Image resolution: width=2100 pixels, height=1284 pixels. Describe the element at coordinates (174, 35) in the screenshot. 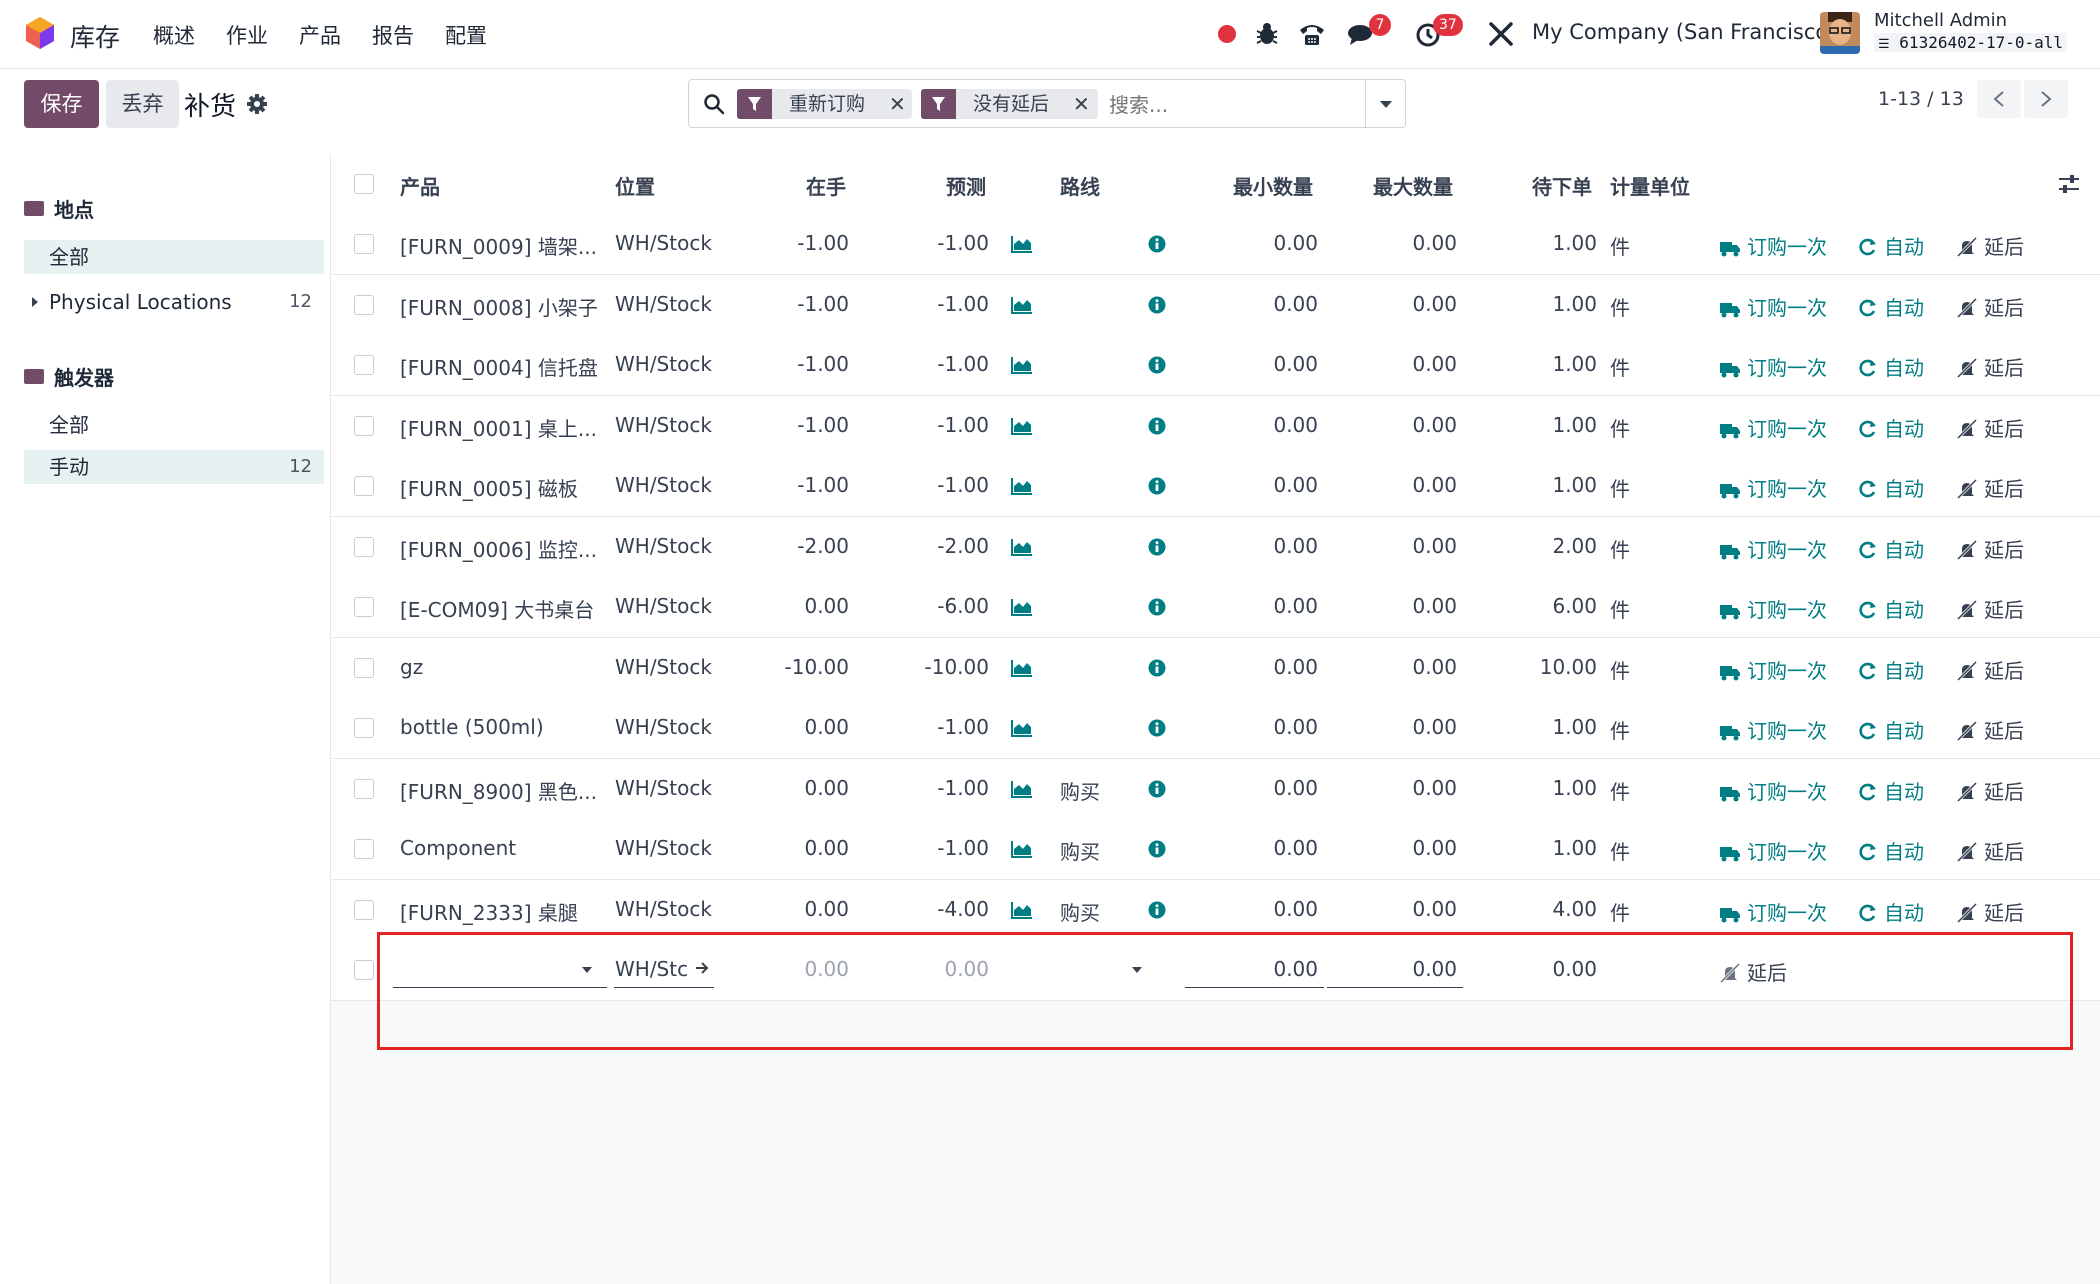

I see `menu-overview: 概述` at that location.